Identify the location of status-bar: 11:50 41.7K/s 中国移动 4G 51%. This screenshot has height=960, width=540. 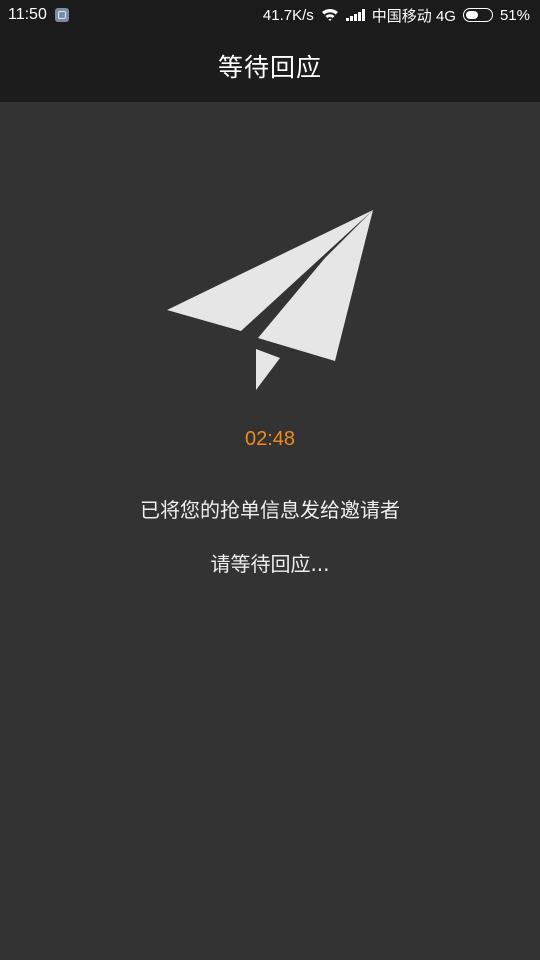
(270, 15).